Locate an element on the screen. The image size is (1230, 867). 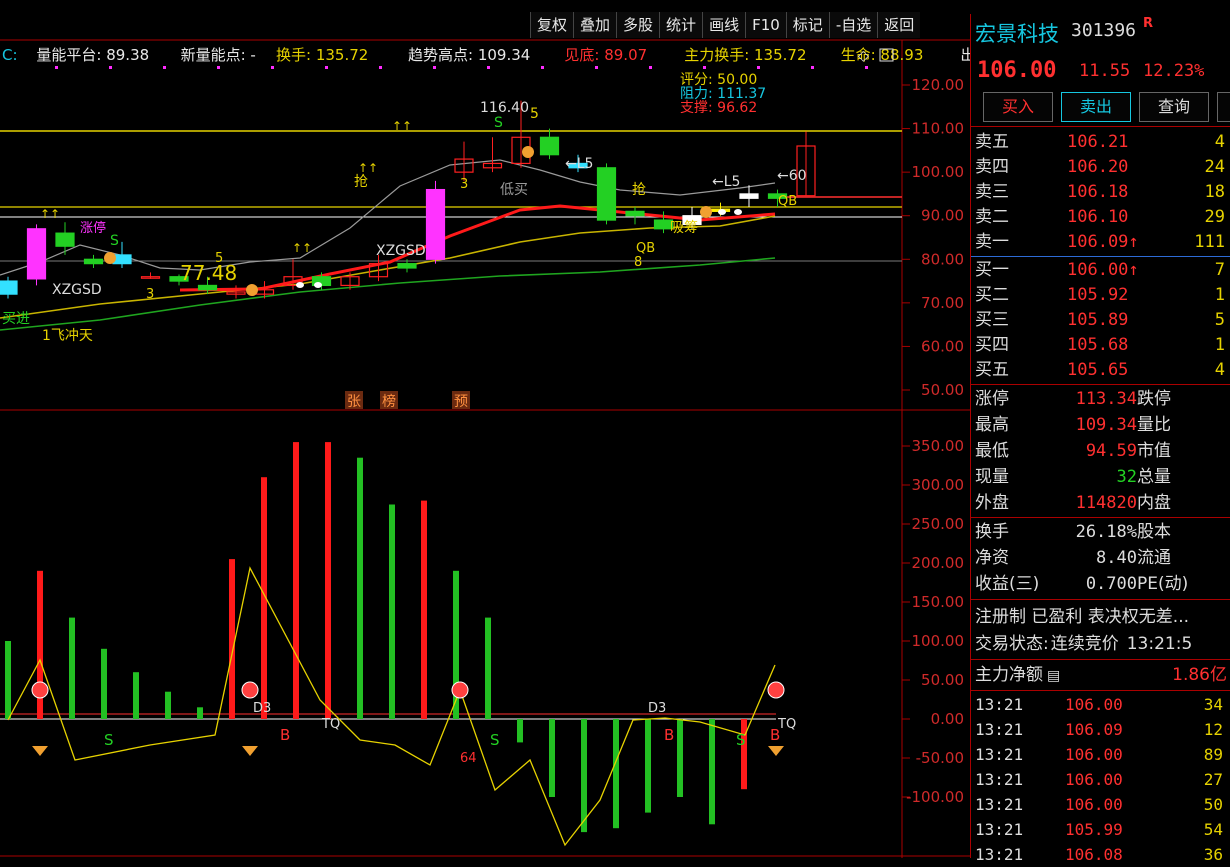
toolbar-button: 画线 is located at coordinates (724, 25).